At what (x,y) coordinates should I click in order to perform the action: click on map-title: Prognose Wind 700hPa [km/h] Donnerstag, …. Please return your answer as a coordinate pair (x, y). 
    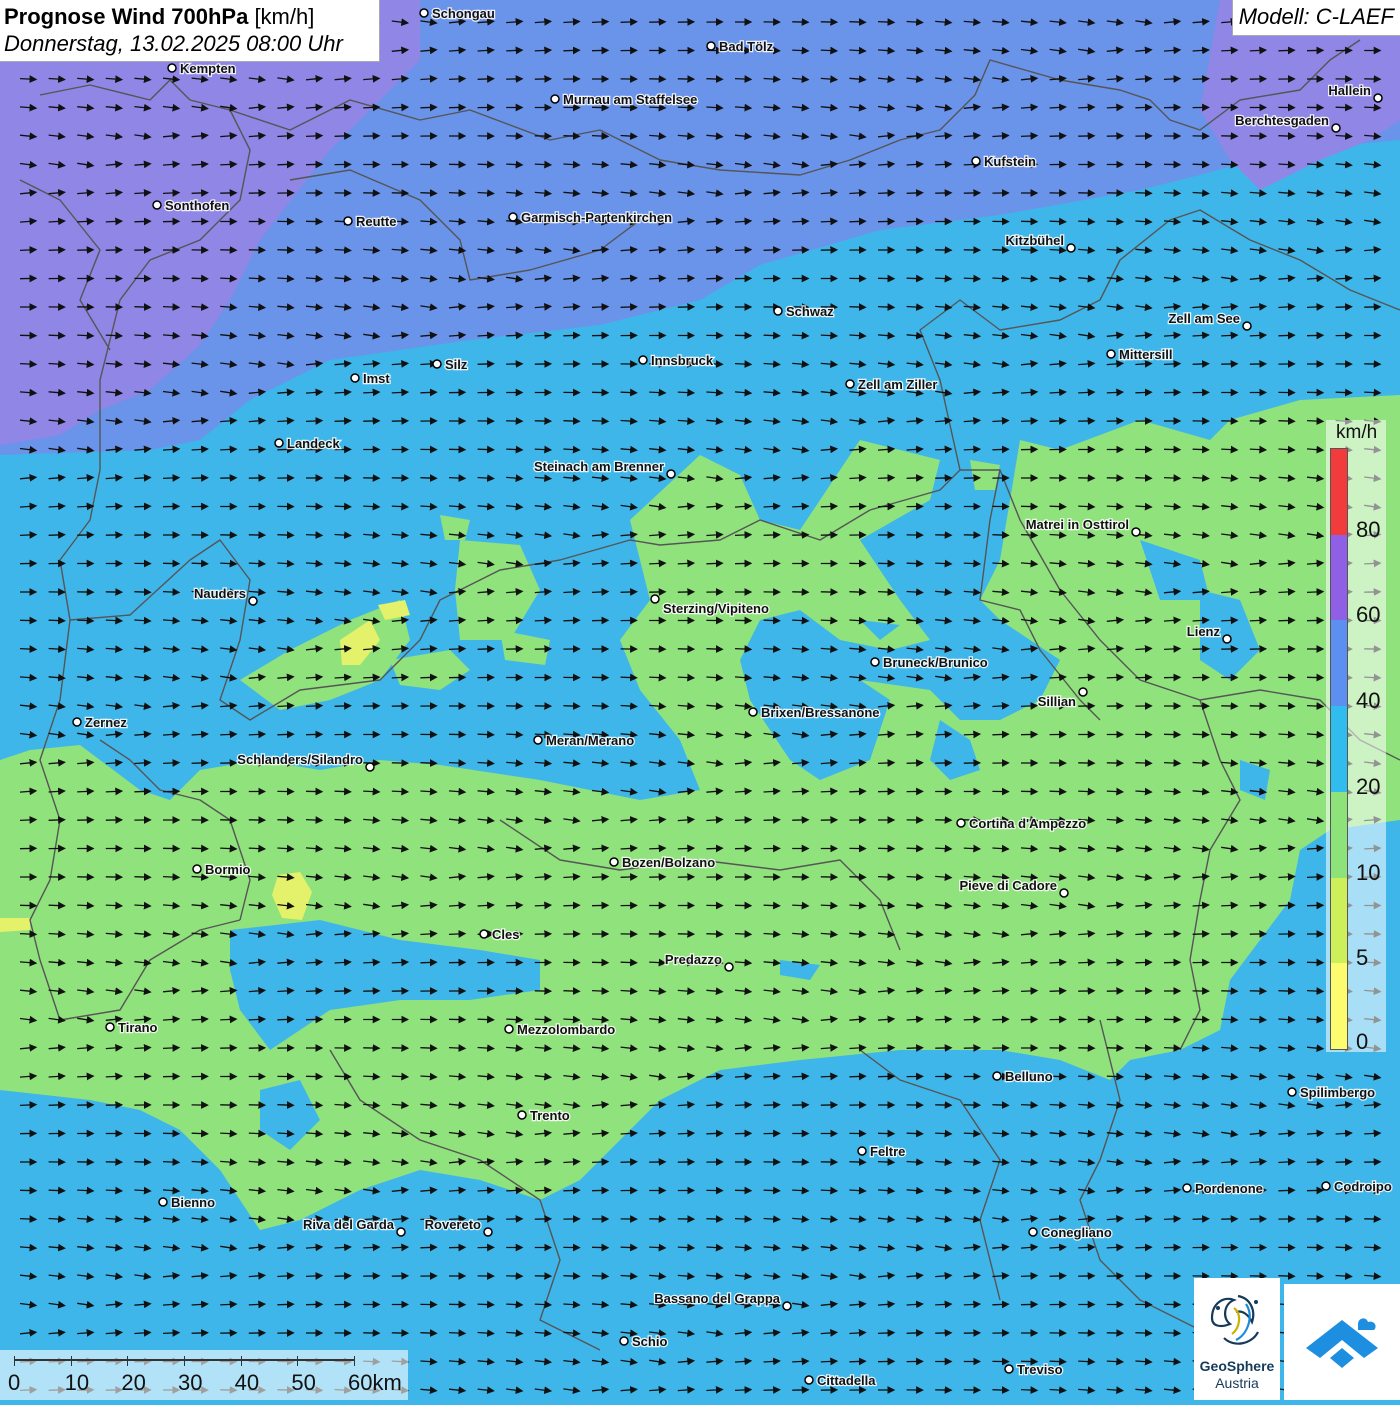
    Looking at the image, I should click on (190, 31).